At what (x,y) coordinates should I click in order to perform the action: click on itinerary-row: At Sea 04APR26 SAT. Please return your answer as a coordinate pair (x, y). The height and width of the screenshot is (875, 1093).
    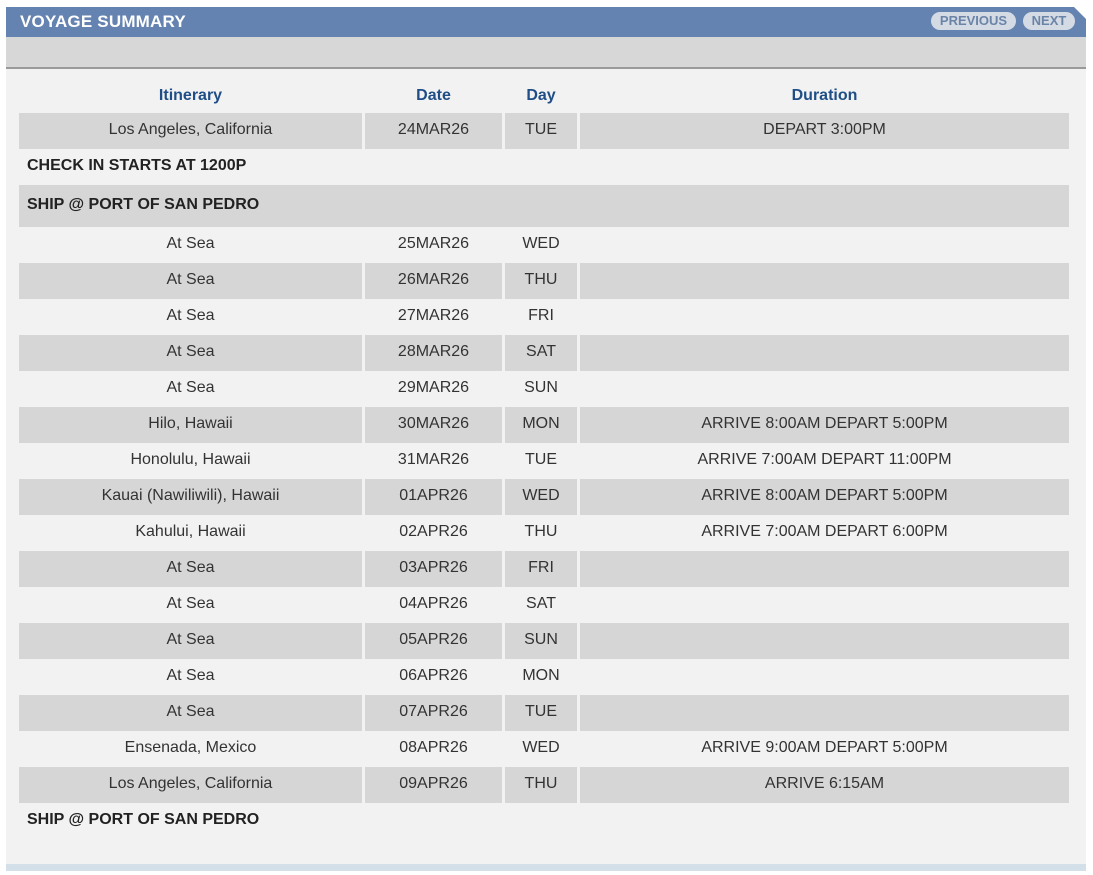
    Looking at the image, I should click on (544, 605).